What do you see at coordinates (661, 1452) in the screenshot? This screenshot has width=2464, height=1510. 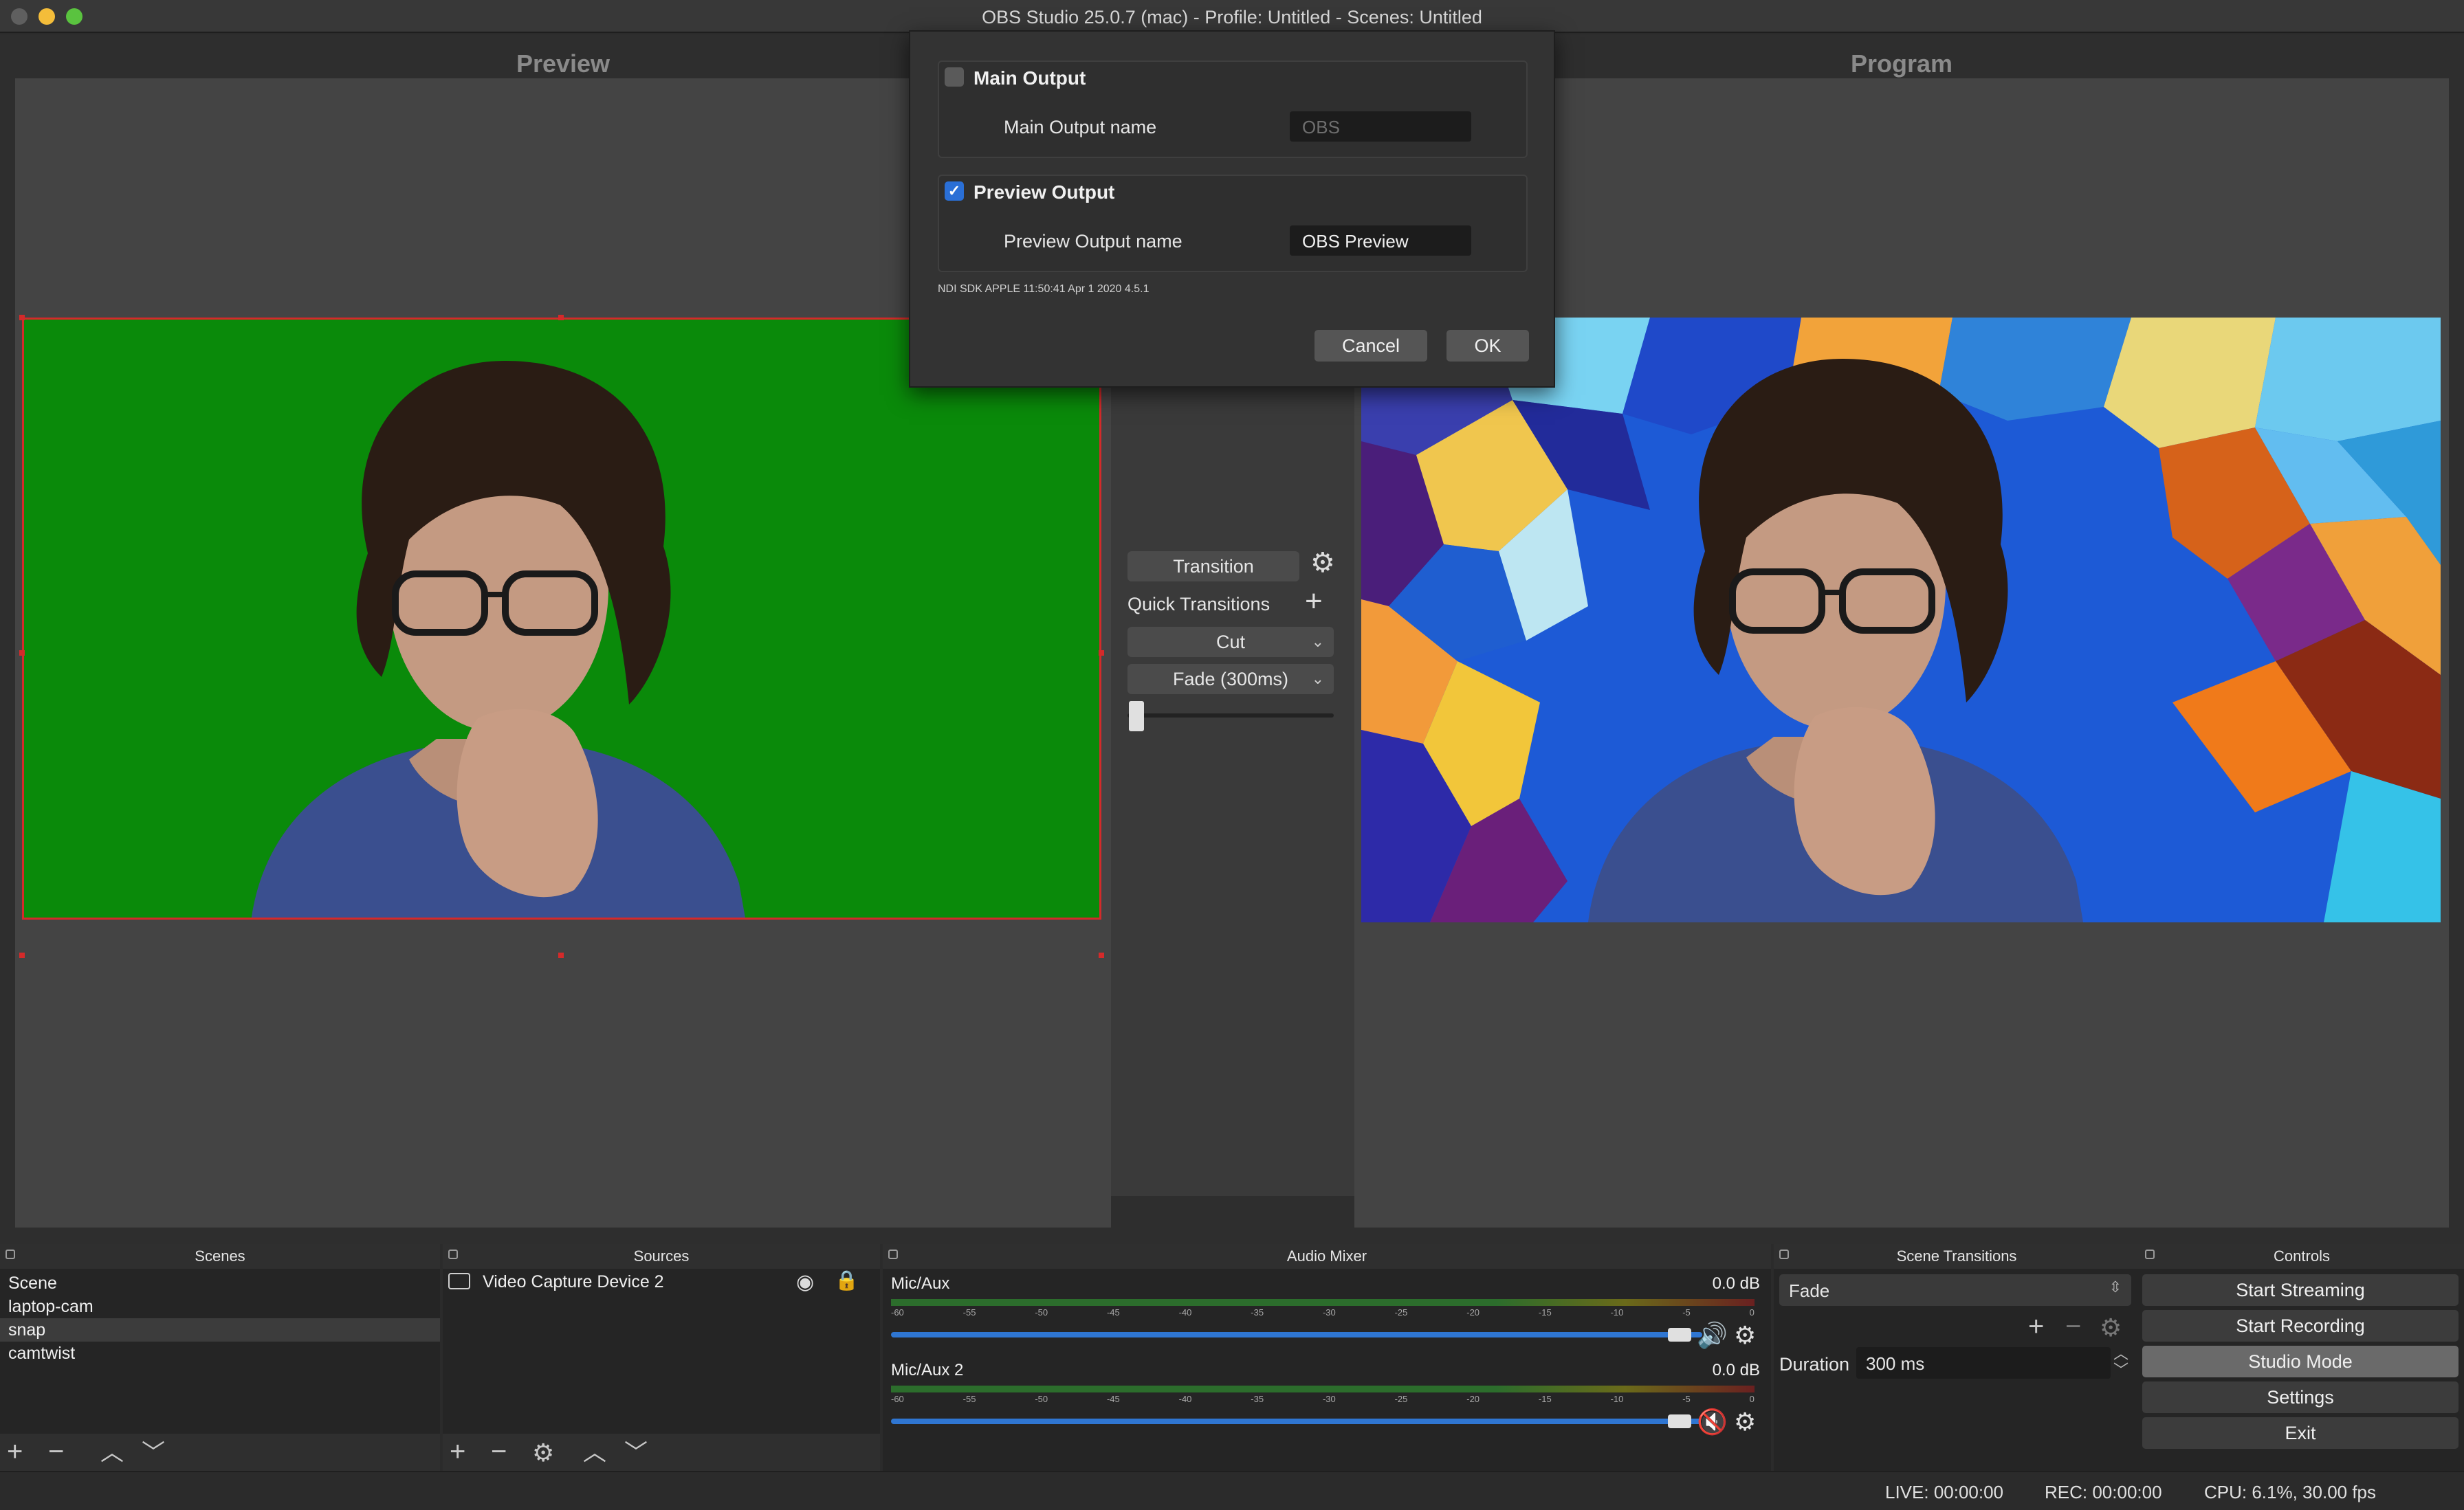 I see `sources-toolbar: + − ⚙ ︿ ﹀` at bounding box center [661, 1452].